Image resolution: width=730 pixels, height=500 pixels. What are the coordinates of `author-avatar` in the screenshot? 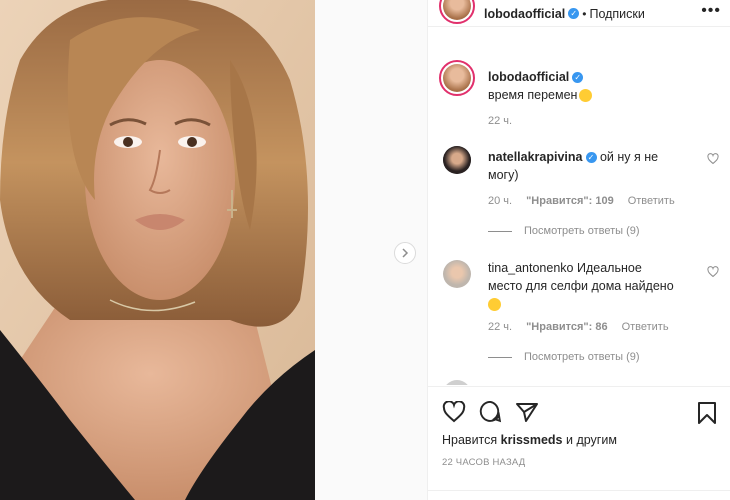 It's located at (457, 12).